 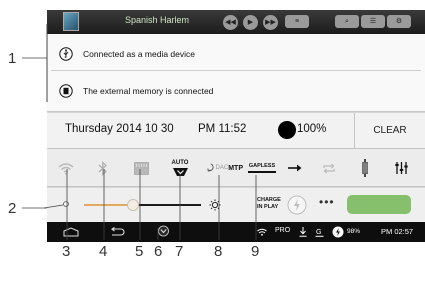 I want to click on wifi-status-icon, so click(x=262, y=232).